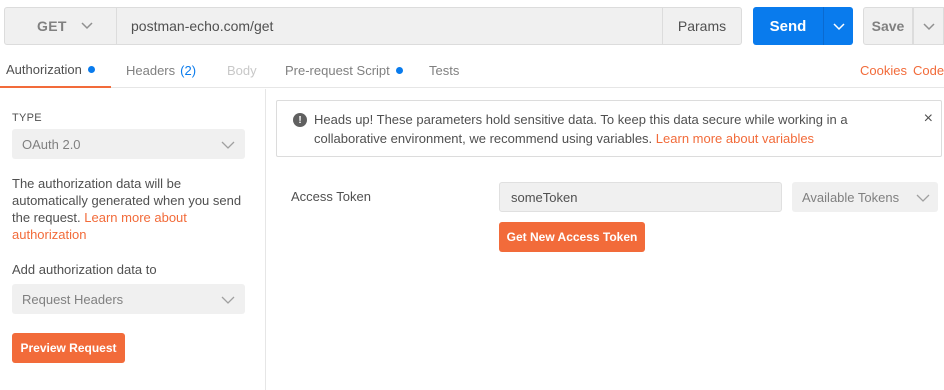 Image resolution: width=944 pixels, height=390 pixels. What do you see at coordinates (68, 348) in the screenshot?
I see `preview-request-button: Preview Request` at bounding box center [68, 348].